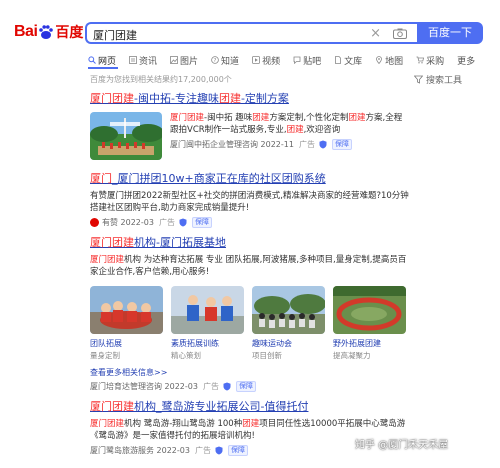  I want to click on gallery-caption: 趣味运动会, so click(288, 343).